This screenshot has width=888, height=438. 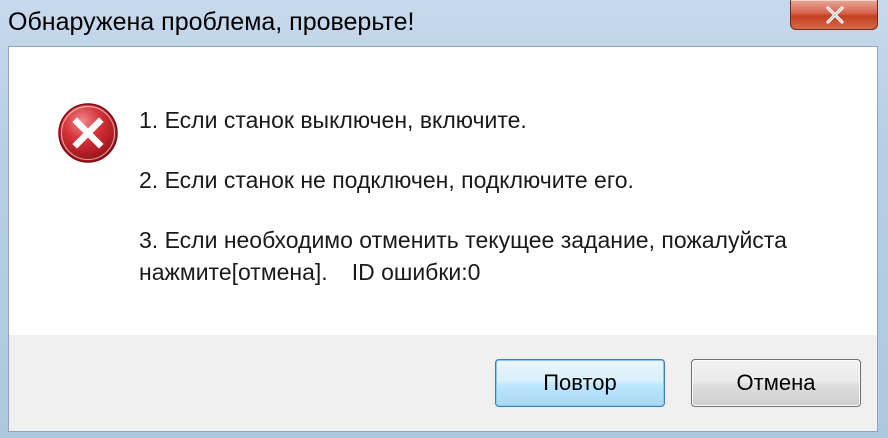 I want to click on cancel-button: Отмена, so click(x=776, y=383).